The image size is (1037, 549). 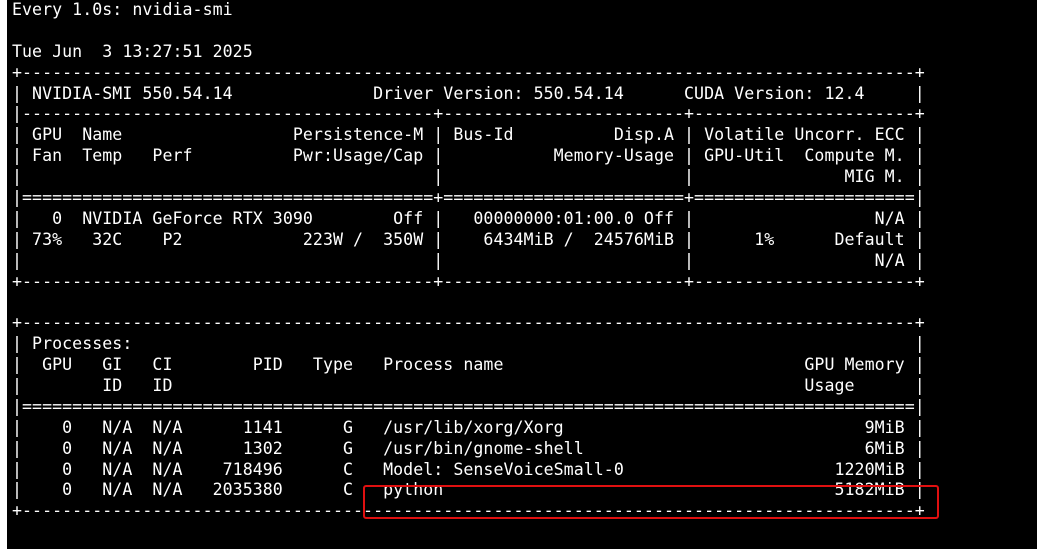 I want to click on window-left-edge, so click(x=3, y=274).